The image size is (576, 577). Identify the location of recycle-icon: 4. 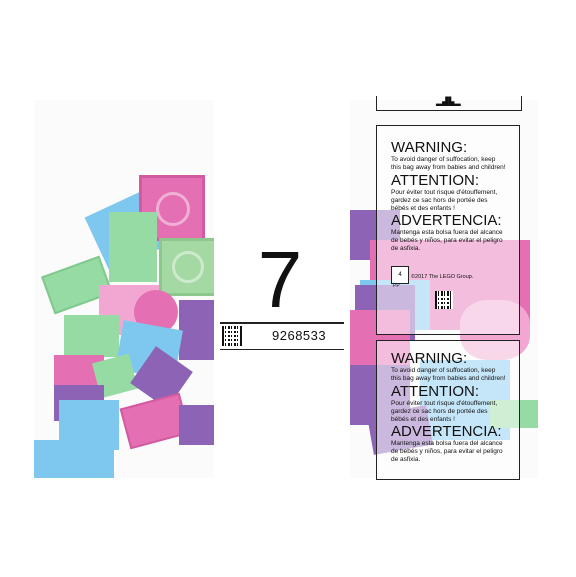
(400, 275).